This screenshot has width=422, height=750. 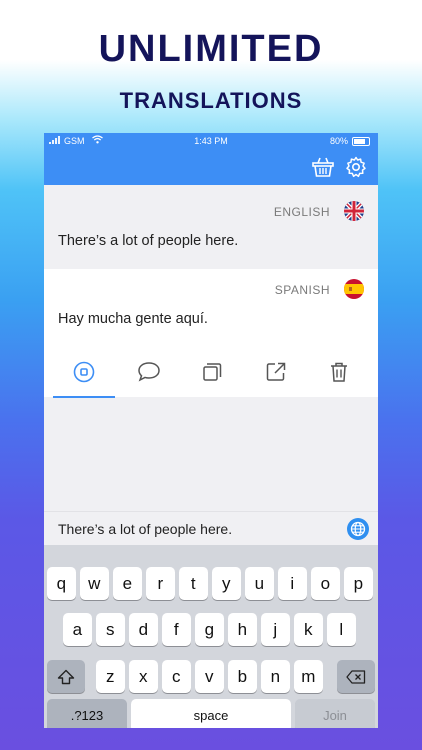 I want to click on status-time: 1:43 PM, so click(x=211, y=141).